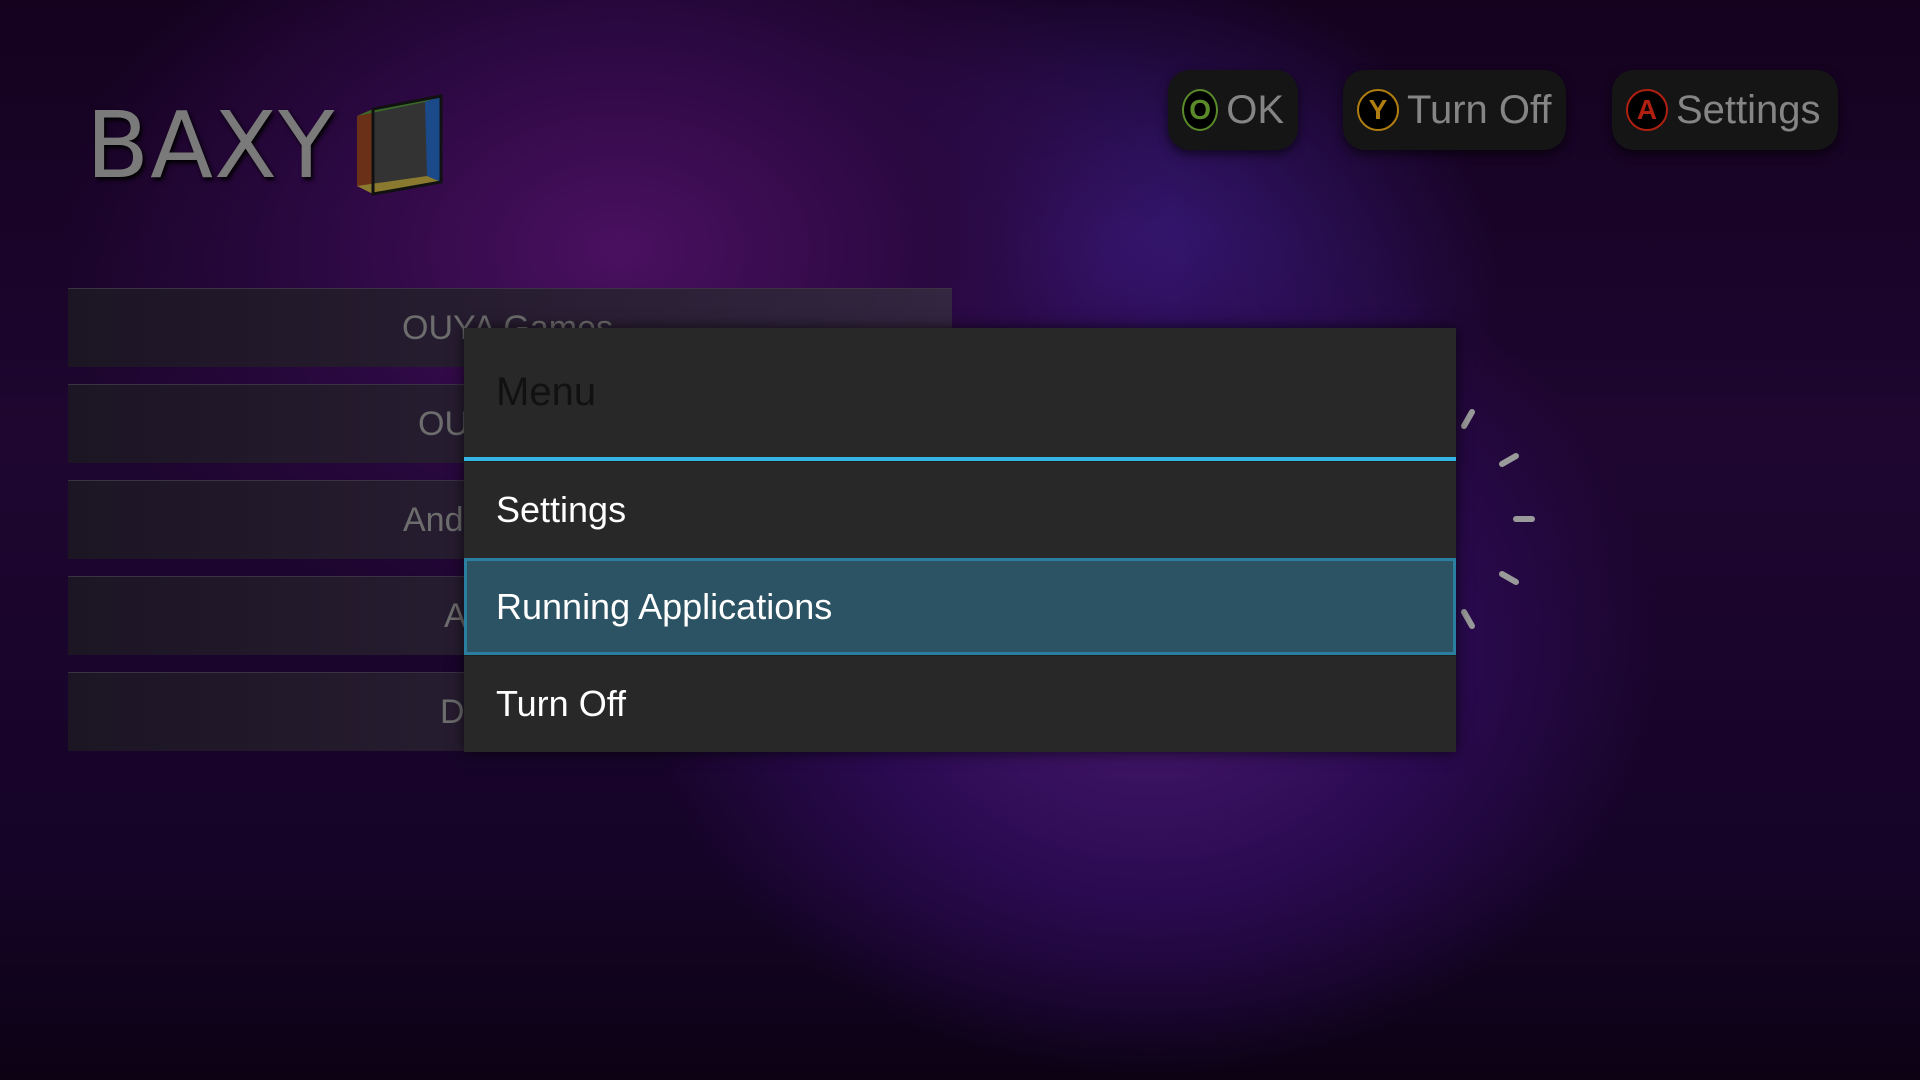 The height and width of the screenshot is (1080, 1920). I want to click on menu-item-turn-off: Turn Off, so click(960, 703).